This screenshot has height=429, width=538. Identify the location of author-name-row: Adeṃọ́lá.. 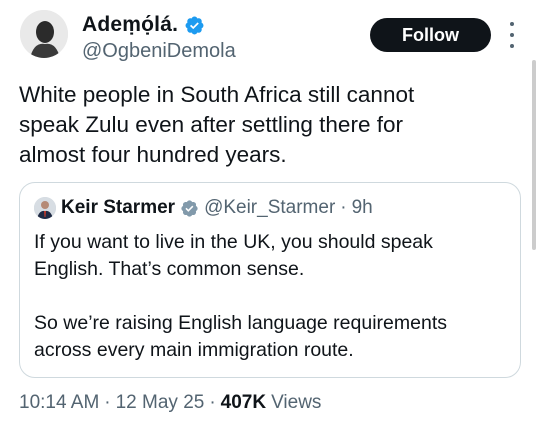
(159, 25).